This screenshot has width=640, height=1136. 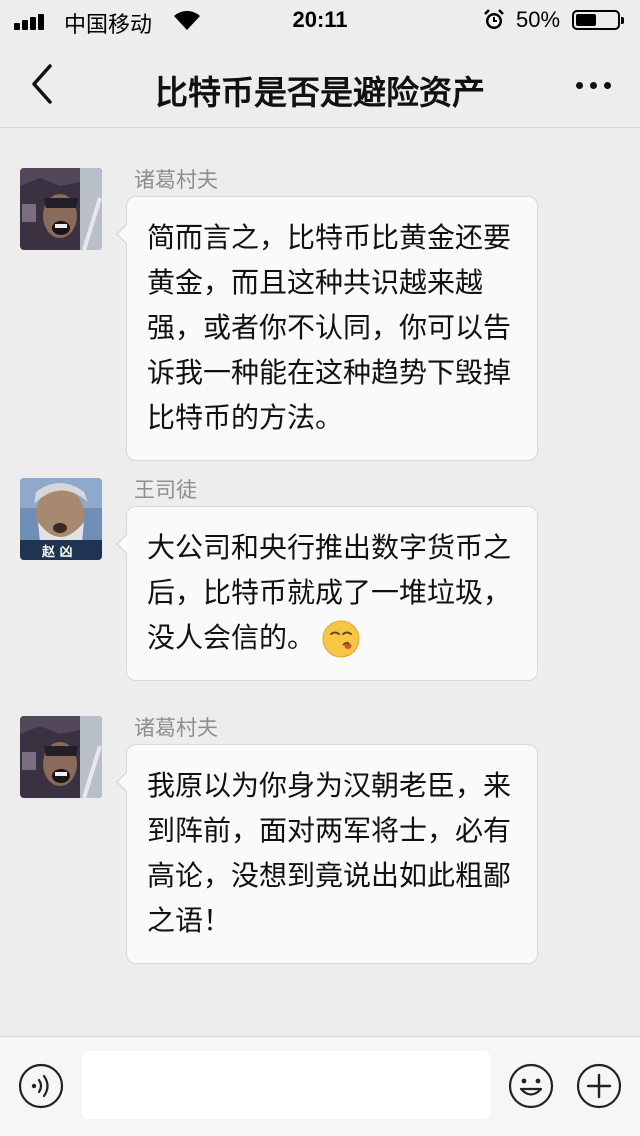 I want to click on voice-input-icon, so click(x=41, y=1086).